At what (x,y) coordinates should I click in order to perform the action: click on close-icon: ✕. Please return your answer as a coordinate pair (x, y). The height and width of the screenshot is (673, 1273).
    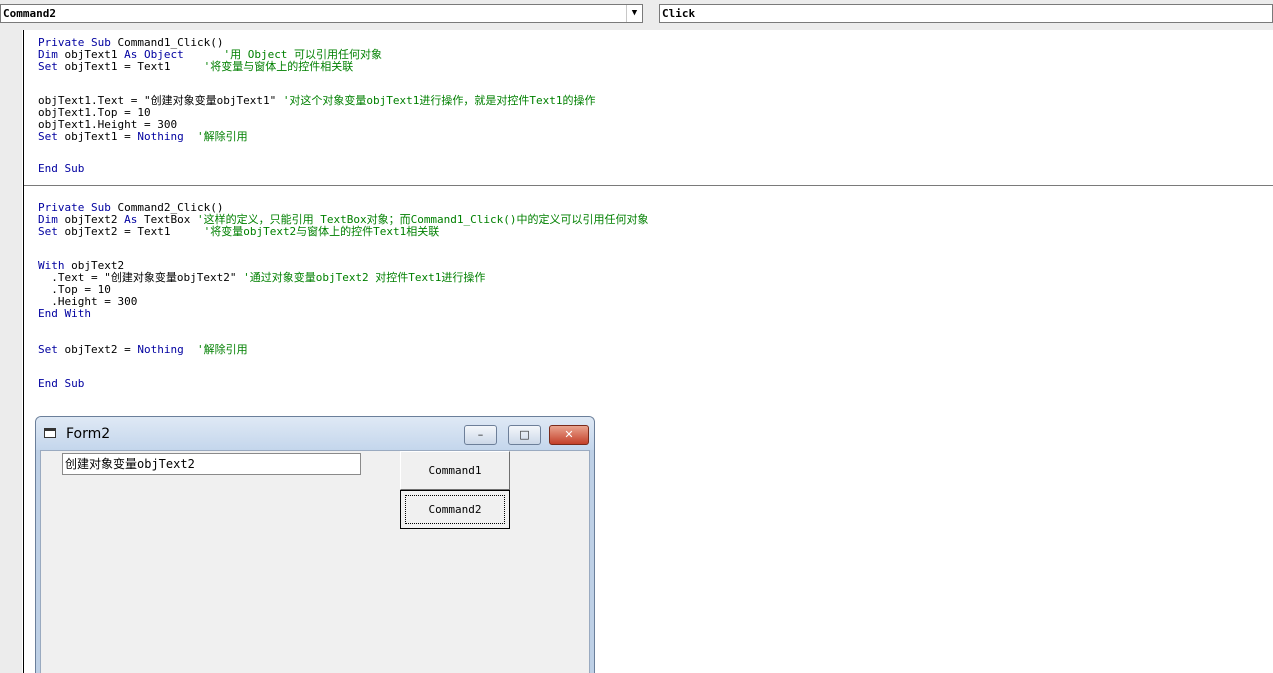
    Looking at the image, I should click on (569, 434).